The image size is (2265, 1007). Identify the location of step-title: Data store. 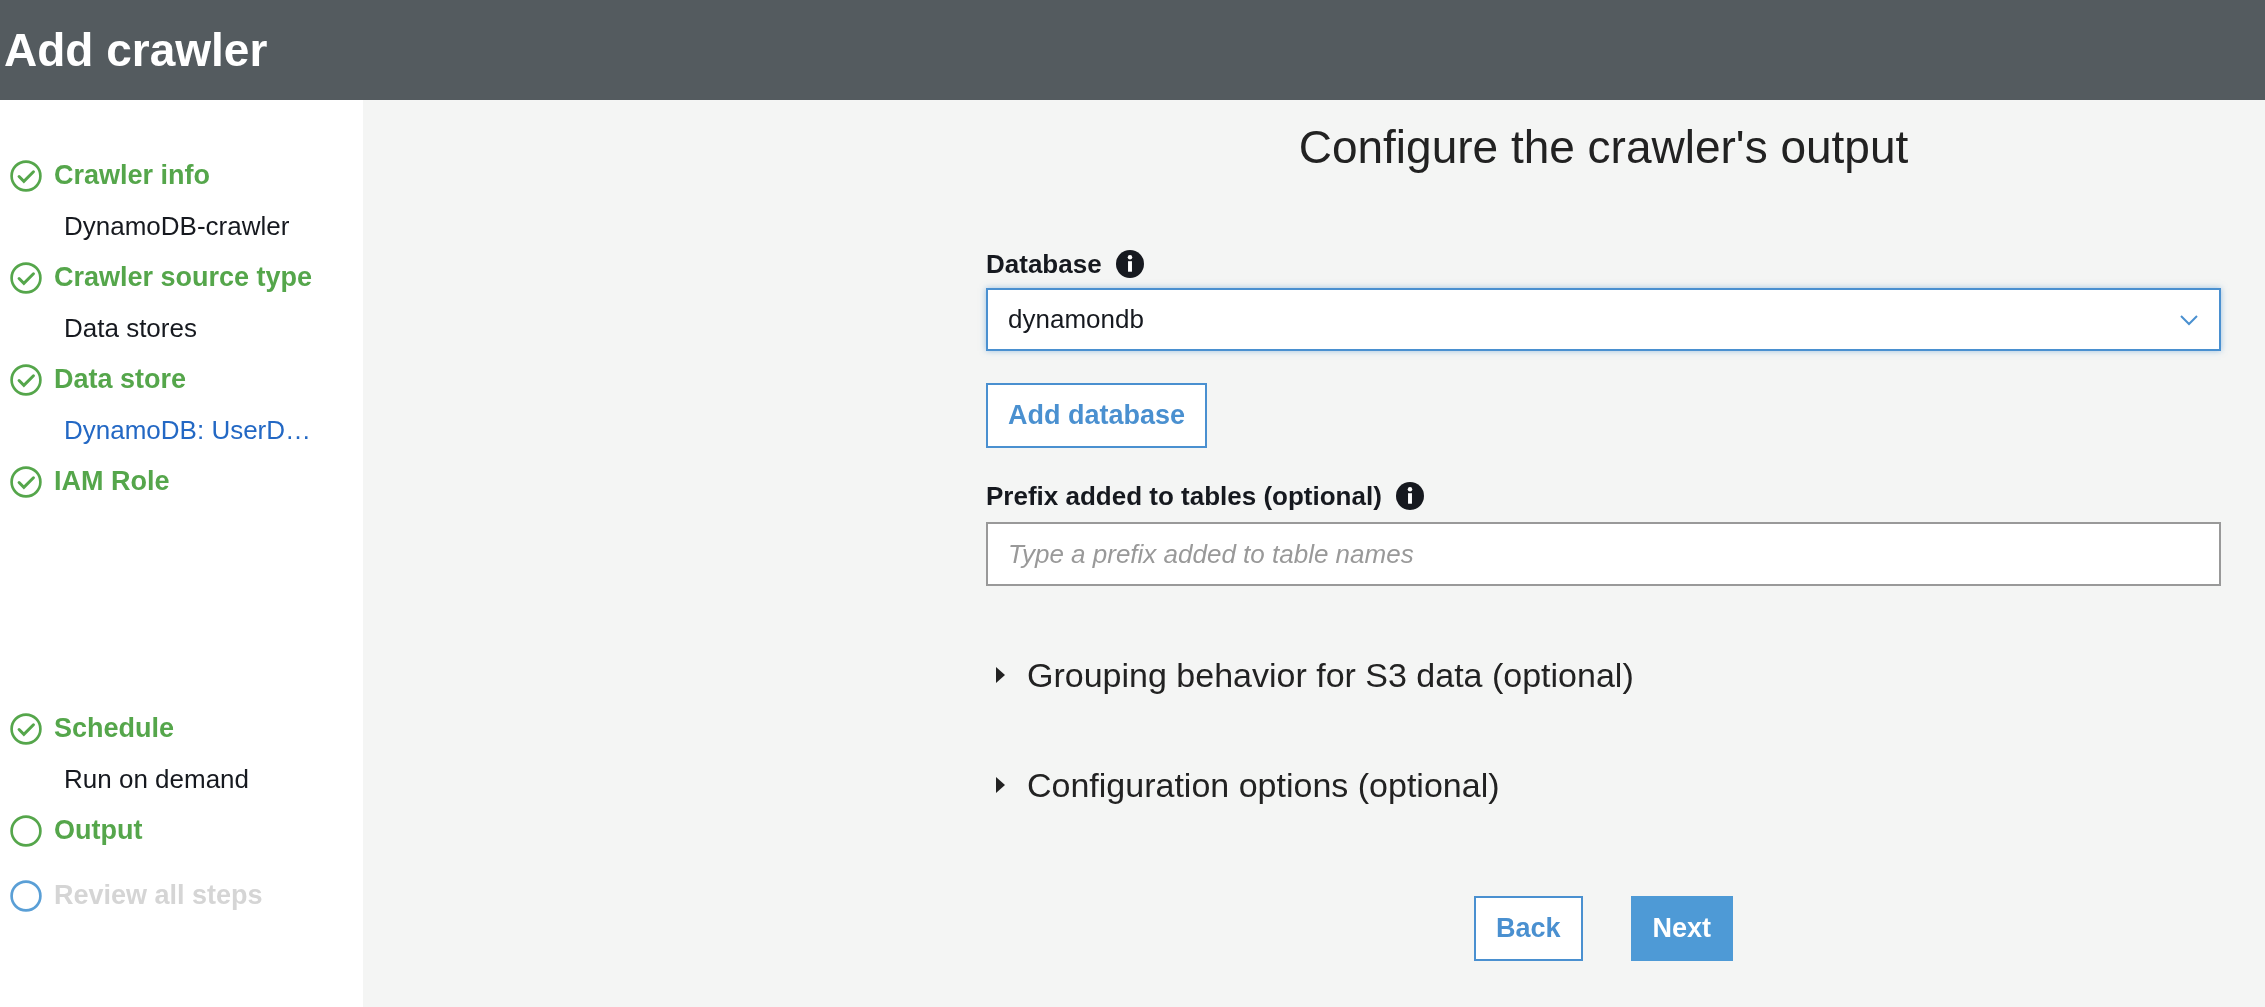
(120, 379).